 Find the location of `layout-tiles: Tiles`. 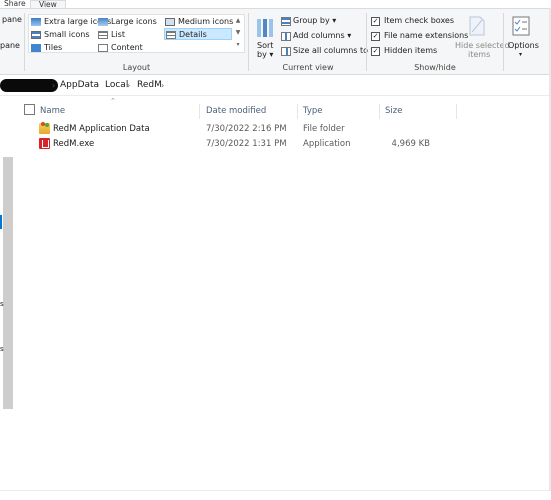

layout-tiles: Tiles is located at coordinates (46, 48).